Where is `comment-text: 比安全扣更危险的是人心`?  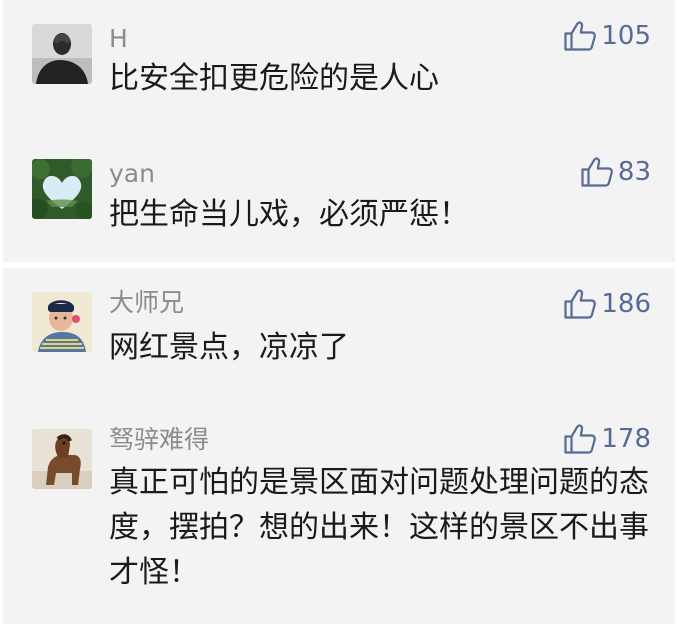
comment-text: 比安全扣更危险的是人心 is located at coordinates (274, 78).